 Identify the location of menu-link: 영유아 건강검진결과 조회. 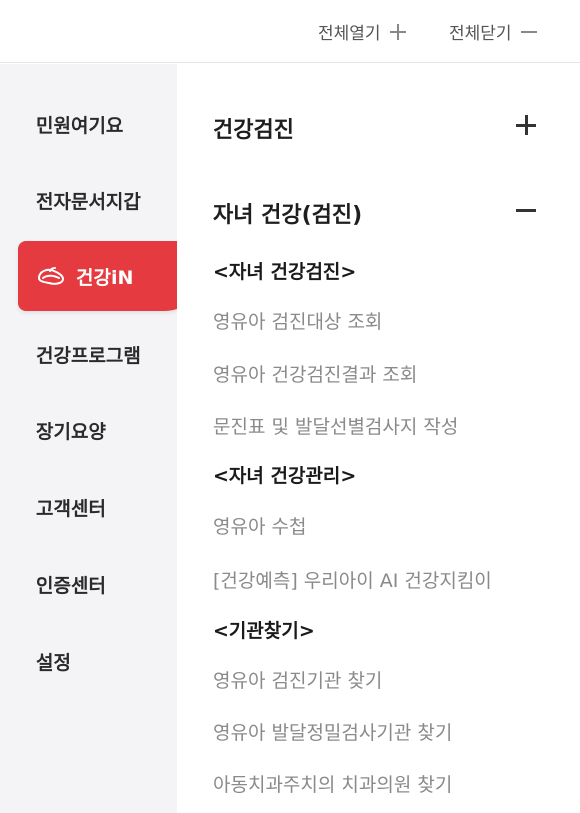
(315, 373).